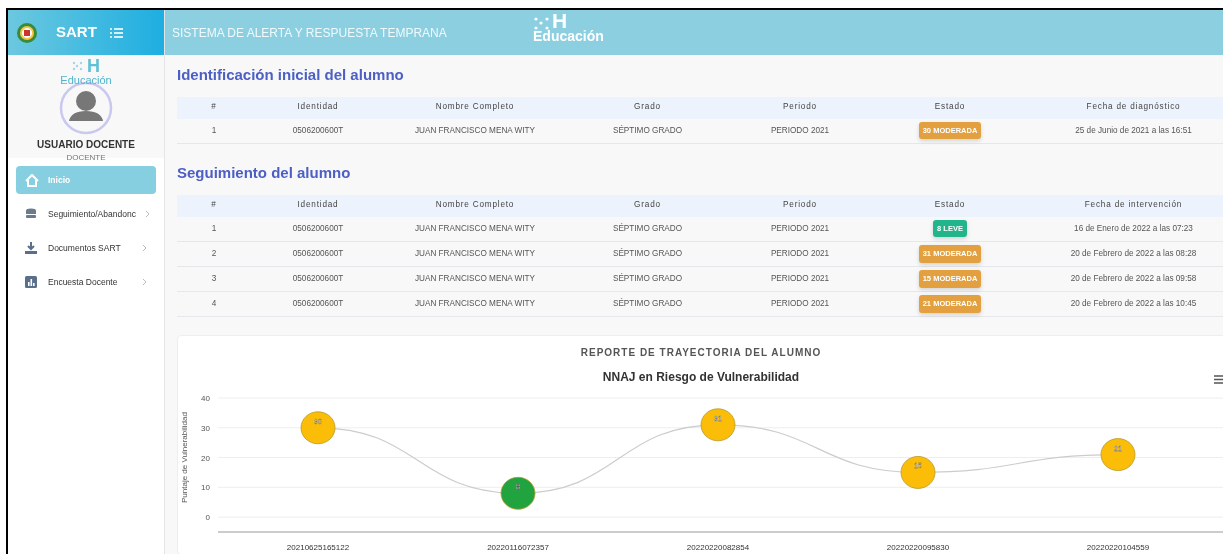 The width and height of the screenshot is (1223, 554). Describe the element at coordinates (214, 278) in the screenshot. I see `table-cell: 3` at that location.